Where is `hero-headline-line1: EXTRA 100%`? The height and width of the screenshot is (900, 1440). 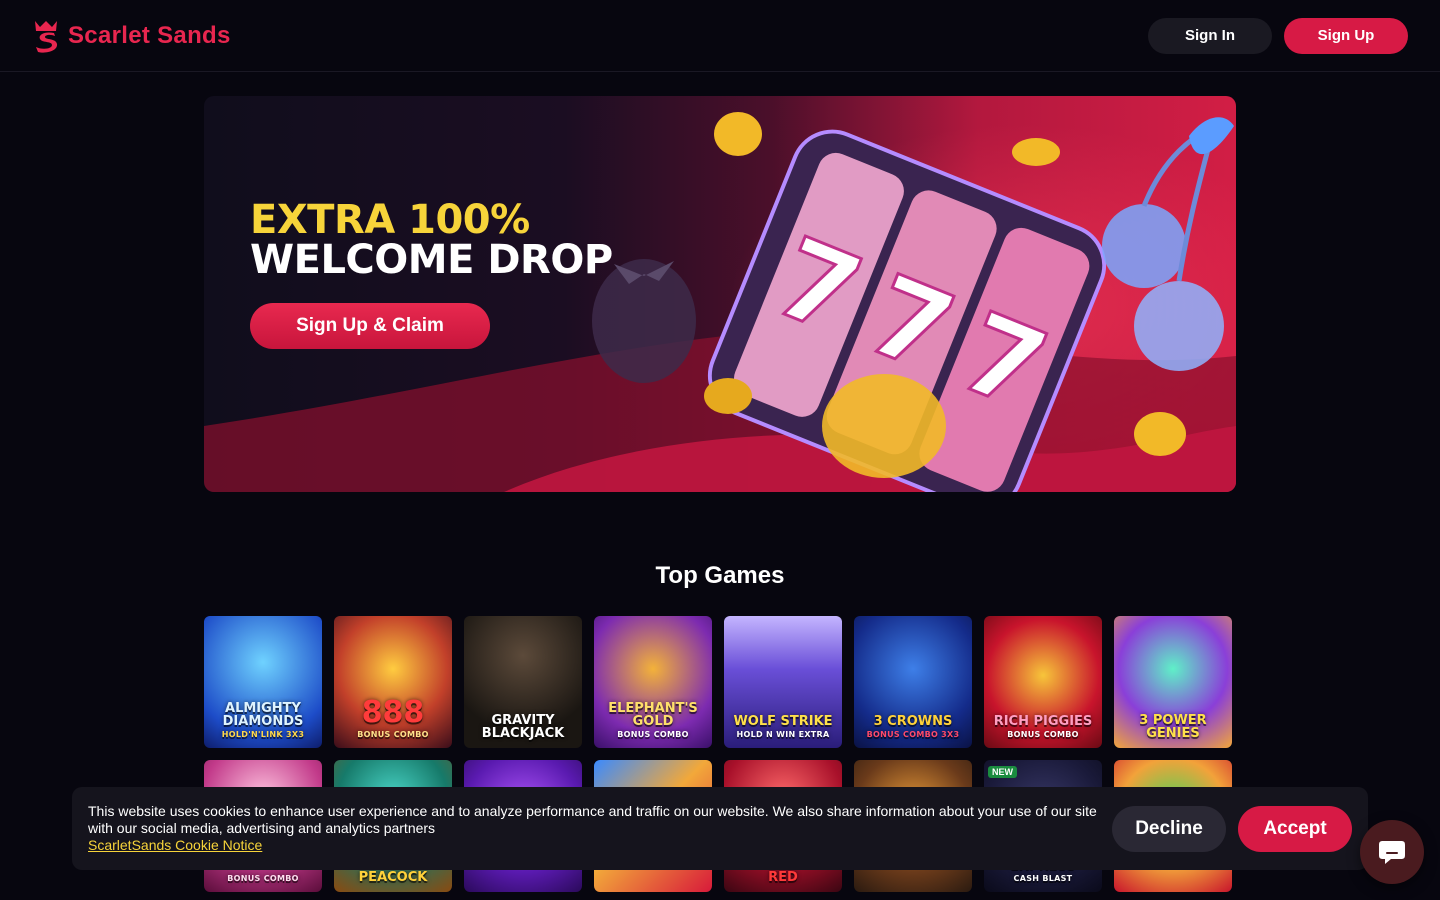 hero-headline-line1: EXTRA 100% is located at coordinates (390, 220).